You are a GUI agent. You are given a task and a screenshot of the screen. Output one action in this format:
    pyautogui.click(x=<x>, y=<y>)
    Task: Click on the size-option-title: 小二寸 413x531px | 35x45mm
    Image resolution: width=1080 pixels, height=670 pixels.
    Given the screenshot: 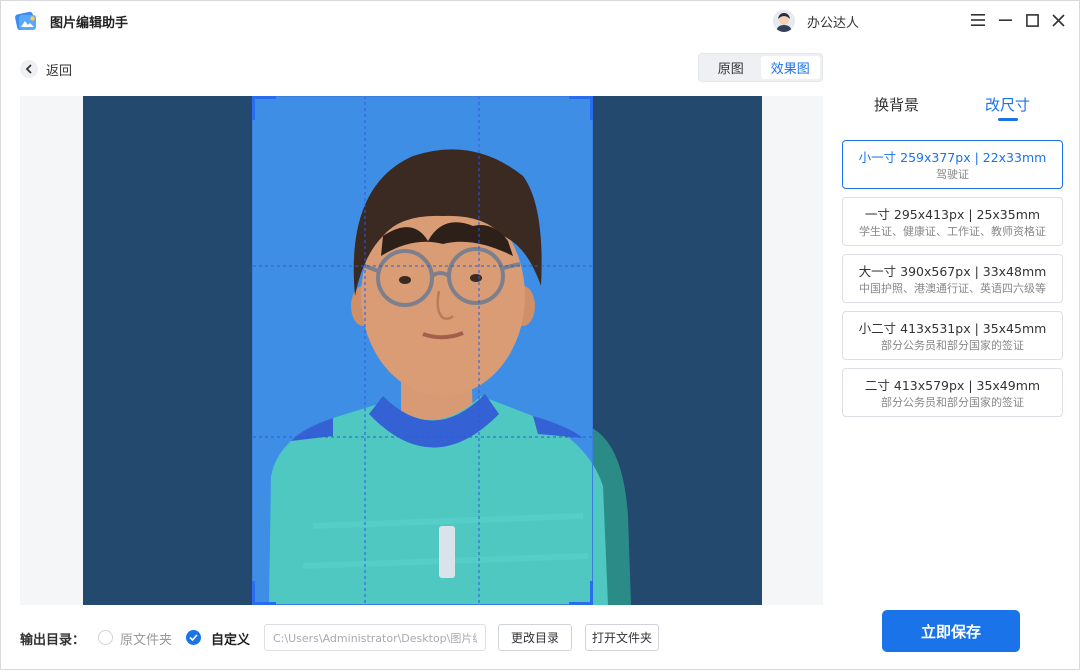 What is the action you would take?
    pyautogui.click(x=952, y=328)
    